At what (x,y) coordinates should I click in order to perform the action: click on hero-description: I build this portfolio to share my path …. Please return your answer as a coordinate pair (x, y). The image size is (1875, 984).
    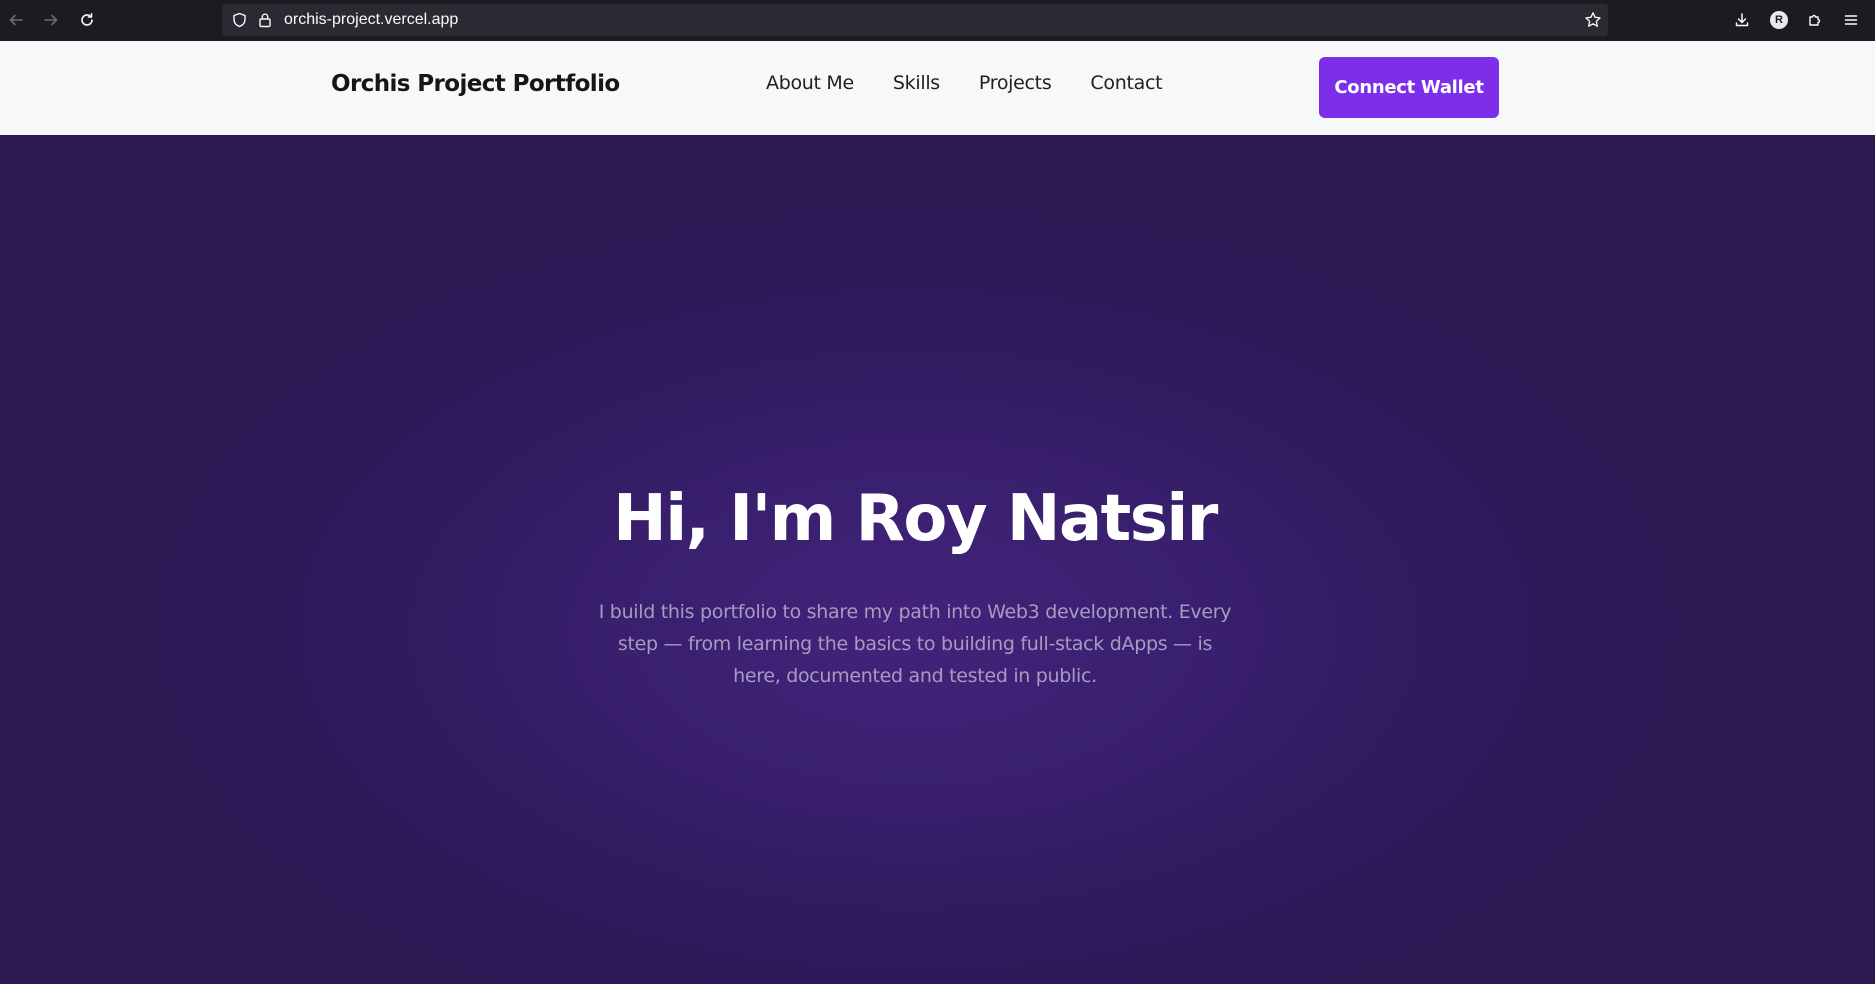
    Looking at the image, I should click on (915, 644).